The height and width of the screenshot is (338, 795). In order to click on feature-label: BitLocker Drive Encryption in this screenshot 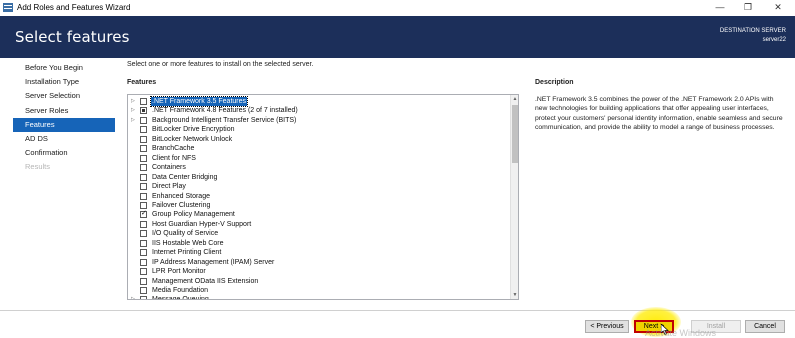, I will do `click(193, 129)`.